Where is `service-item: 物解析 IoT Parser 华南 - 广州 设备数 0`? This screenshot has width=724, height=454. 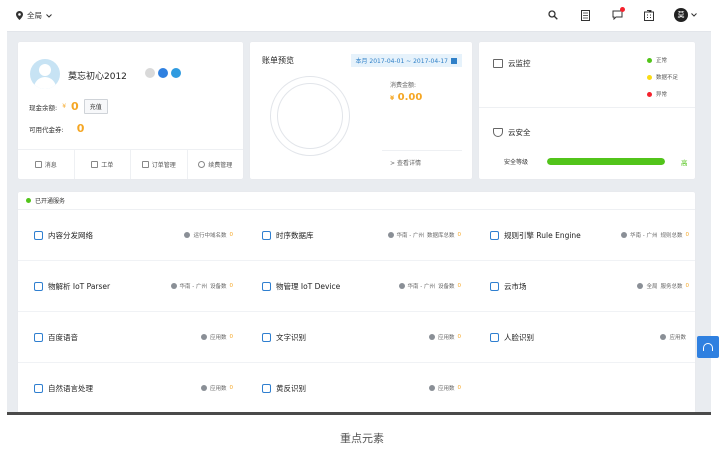
service-item: 物解析 IoT Parser 华南 - 广州 设备数 0 is located at coordinates (130, 286).